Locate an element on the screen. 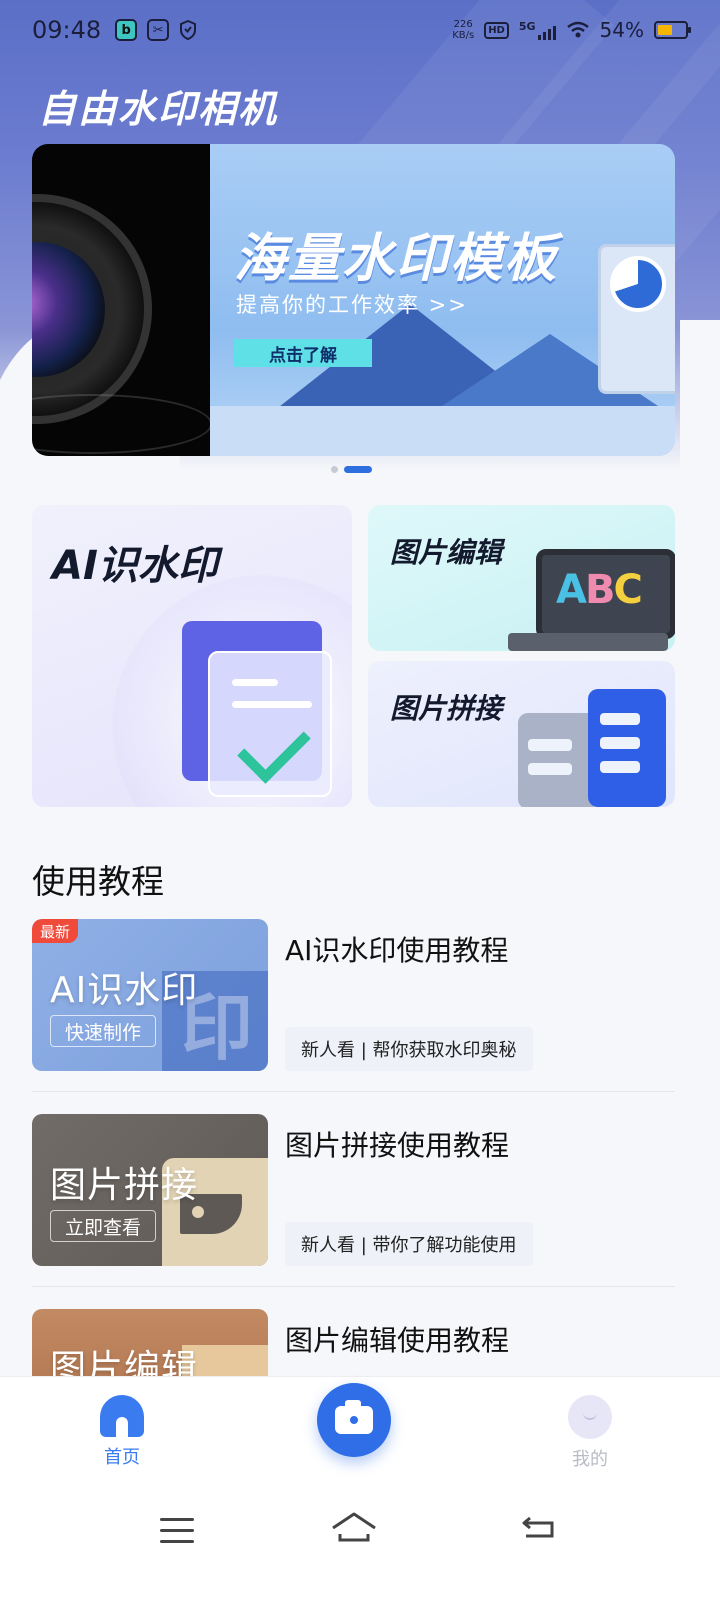 This screenshot has width=720, height=1600. nav-home: 首页 is located at coordinates (122, 1432).